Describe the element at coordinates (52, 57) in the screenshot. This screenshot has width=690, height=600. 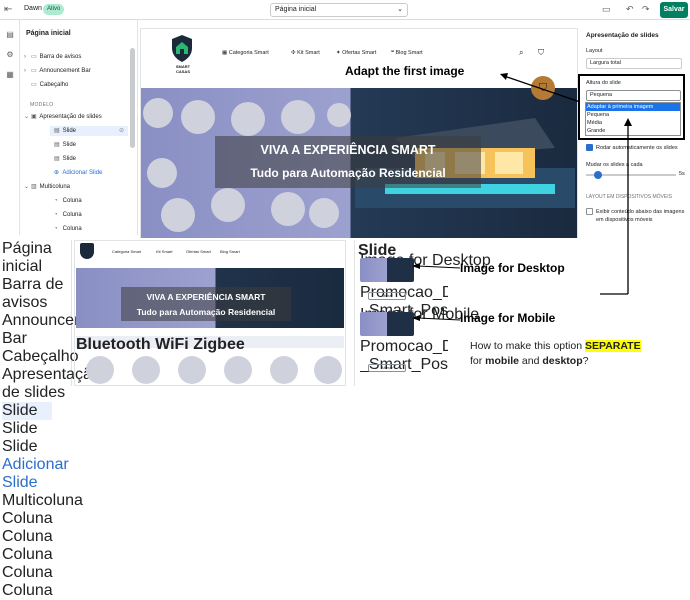
I see `section-item: › ▭ Barra de avisos` at that location.